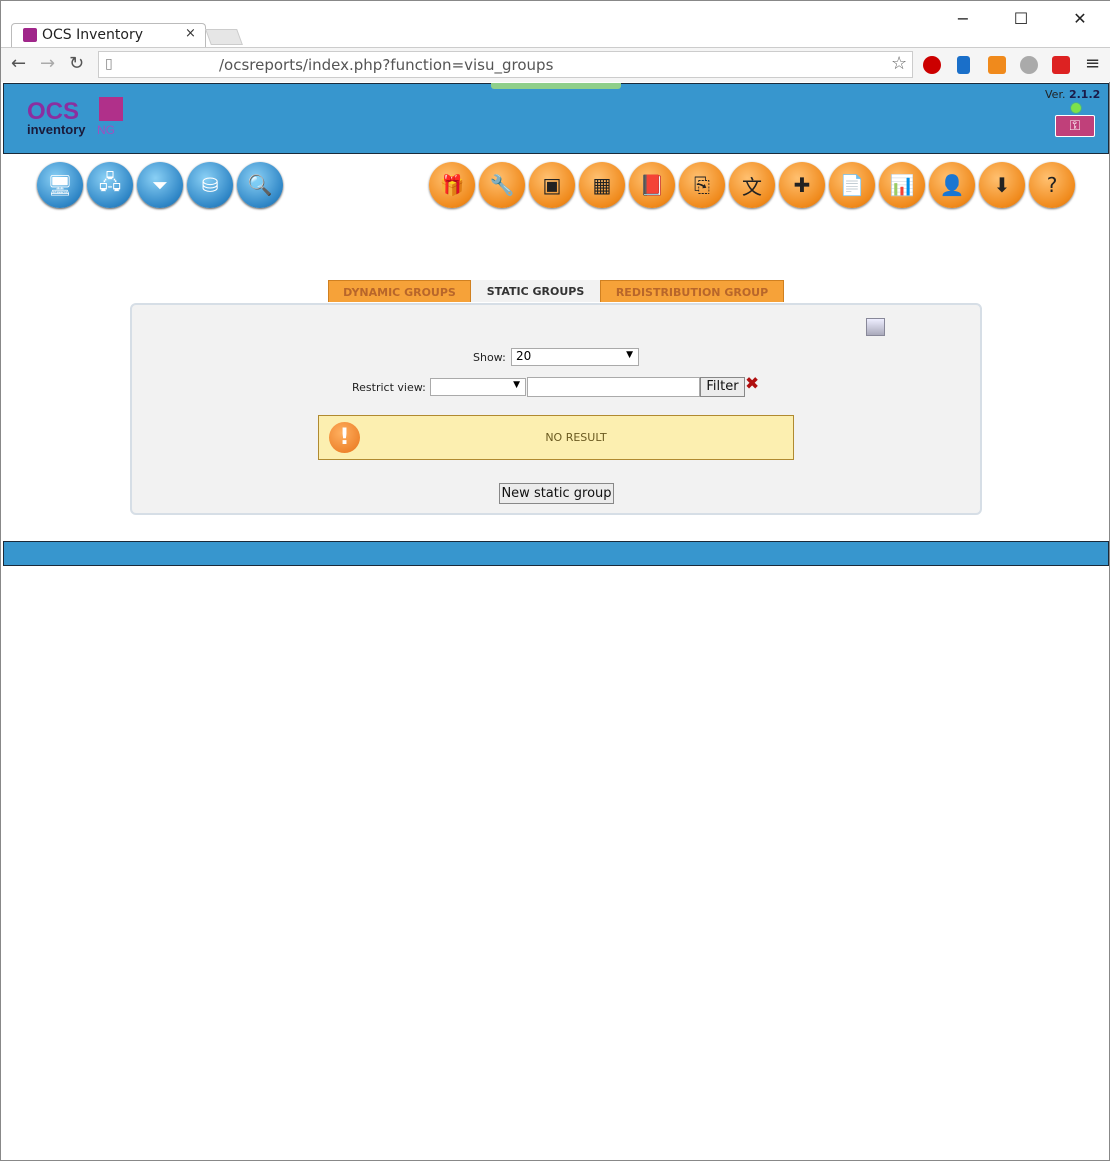 This screenshot has width=1110, height=1161. Describe the element at coordinates (576, 437) in the screenshot. I see `message-text: NO RESULT` at that location.